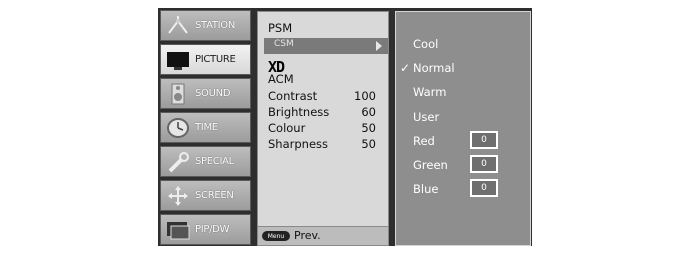  I want to click on csm-option-normal: Normal, so click(434, 68).